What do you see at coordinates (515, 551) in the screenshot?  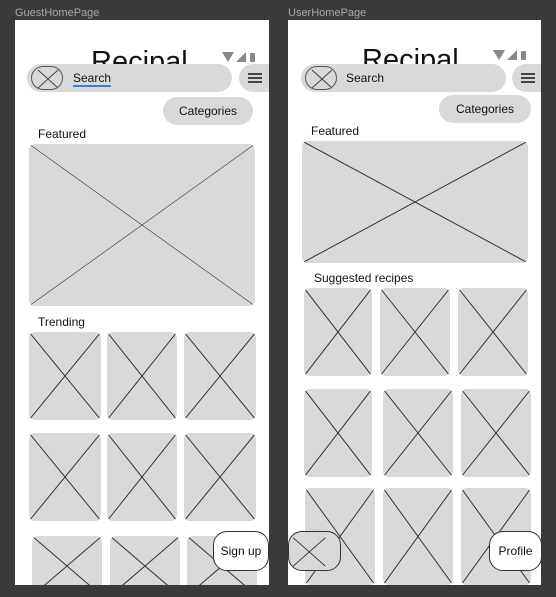 I see `profile-button: Profile` at bounding box center [515, 551].